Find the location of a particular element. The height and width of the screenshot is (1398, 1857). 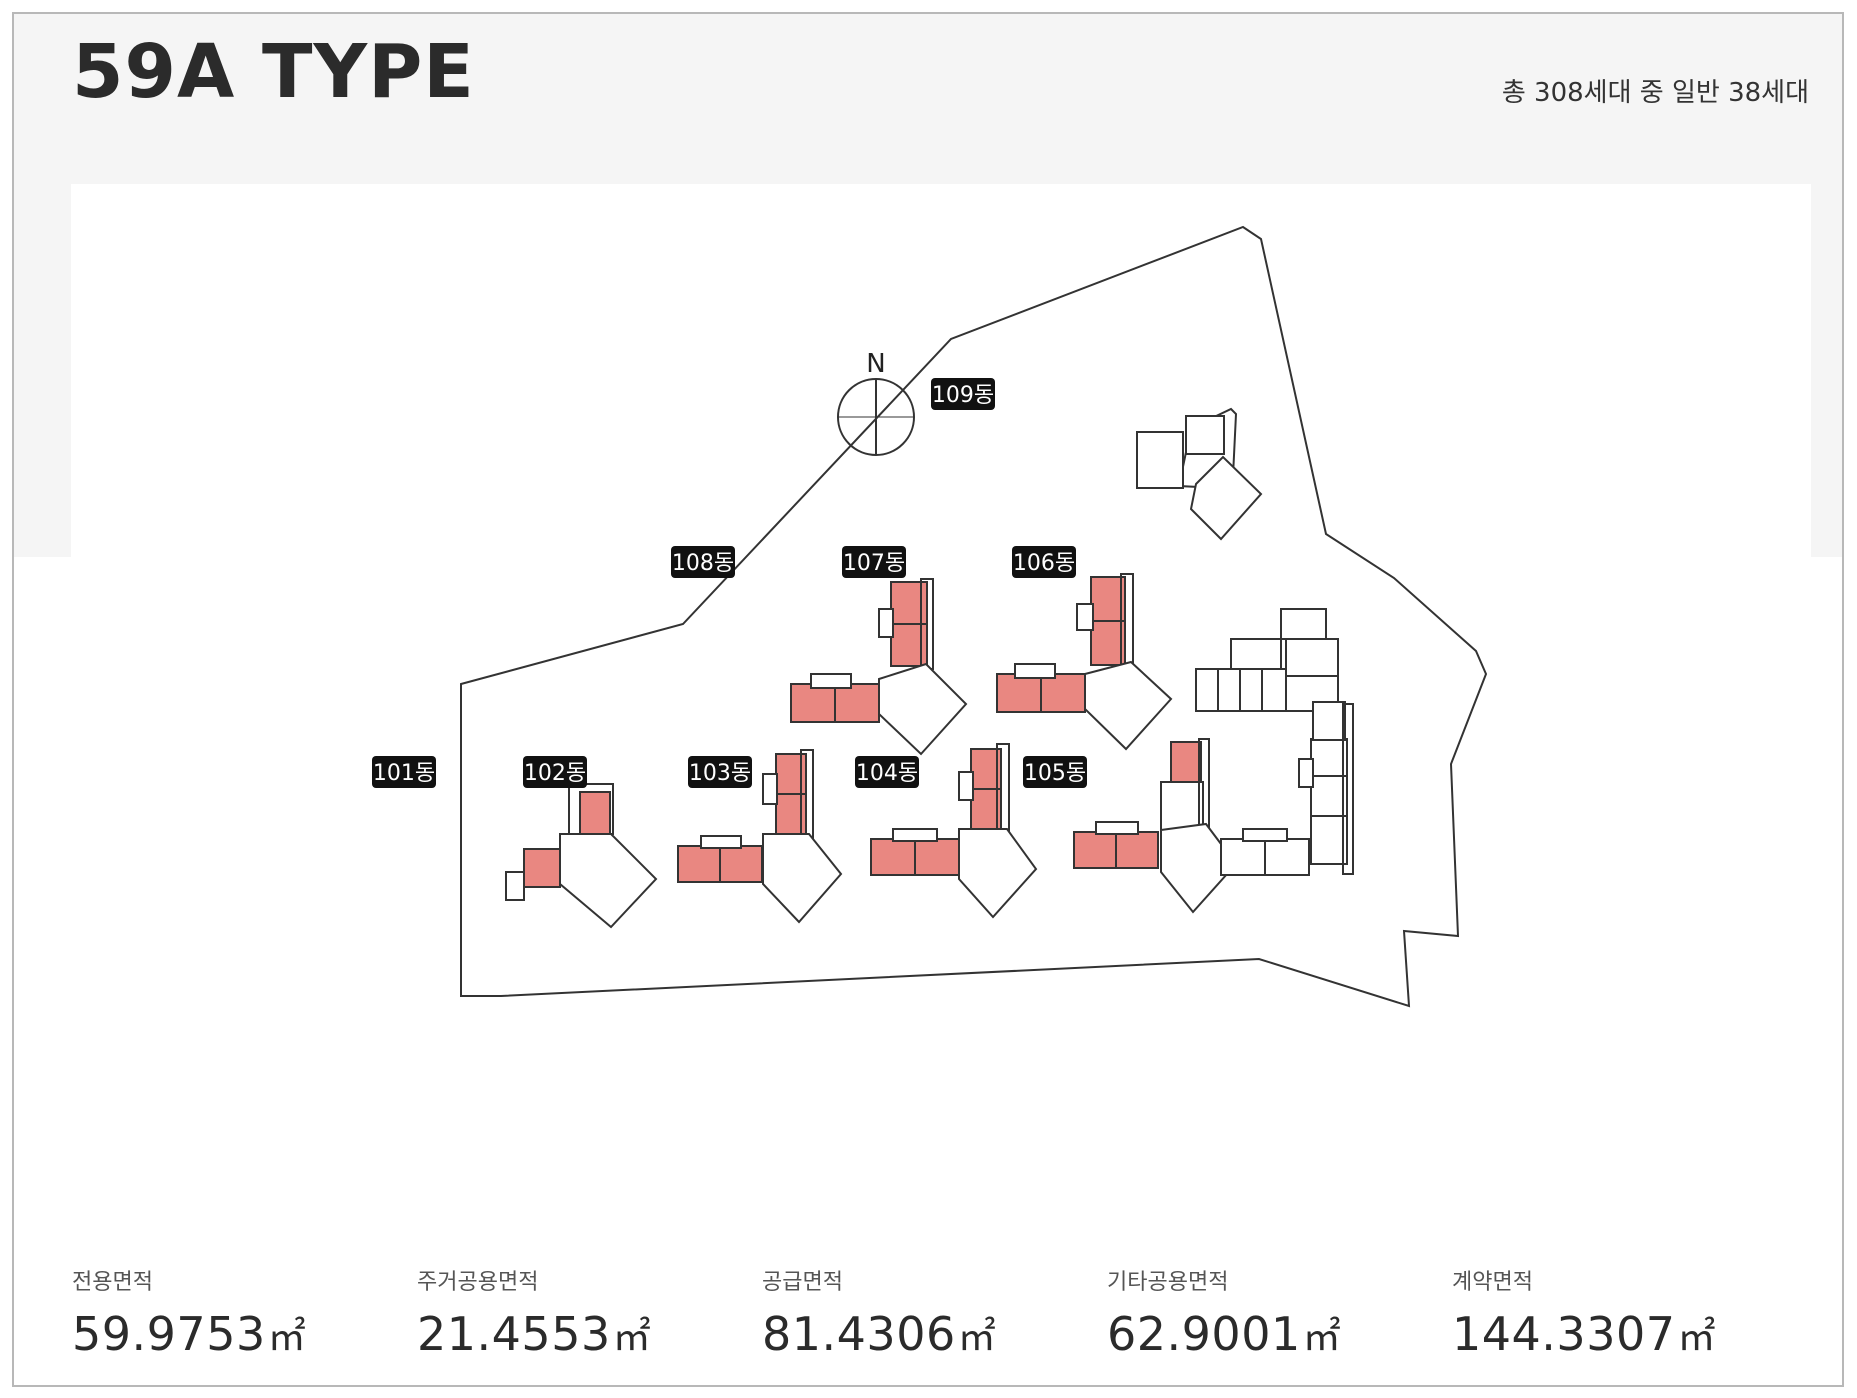

area-contract: 계약면적 144.3307㎡ is located at coordinates (1622, 1312).